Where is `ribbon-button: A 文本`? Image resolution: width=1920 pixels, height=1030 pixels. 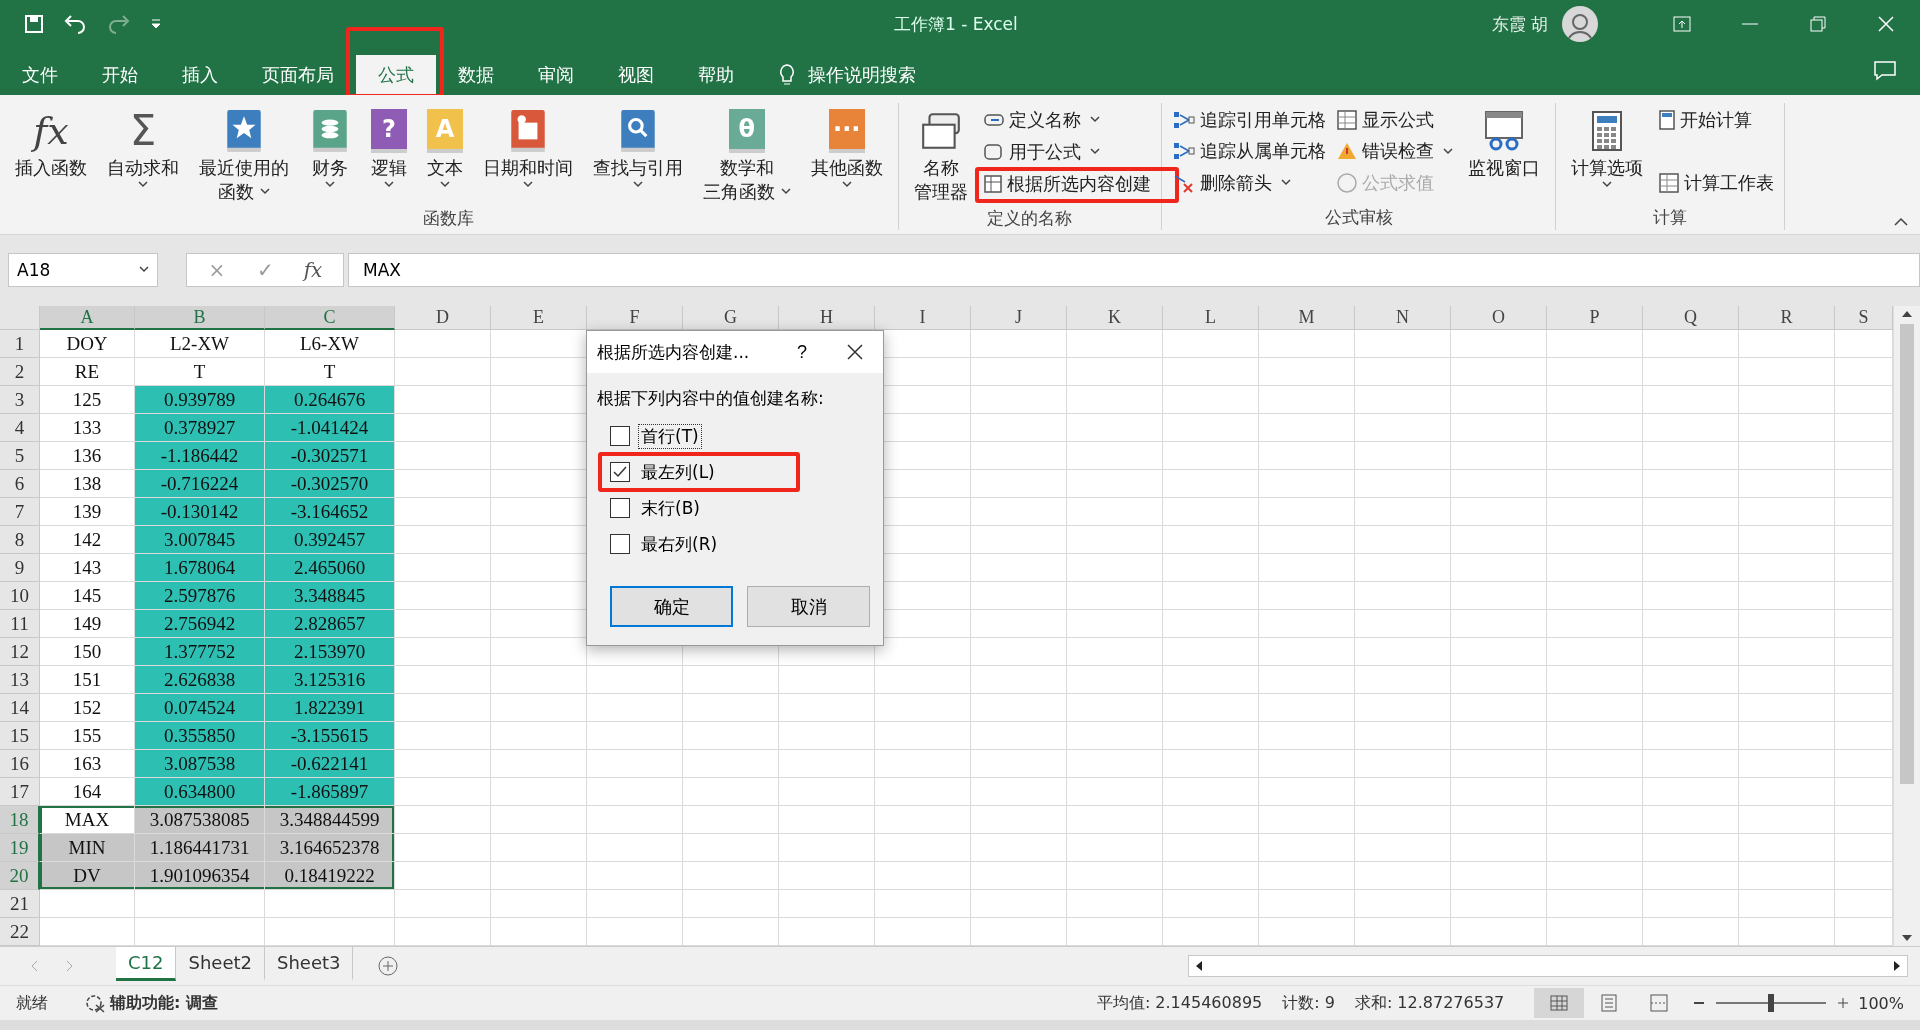
ribbon-button: A 文本 is located at coordinates (445, 154).